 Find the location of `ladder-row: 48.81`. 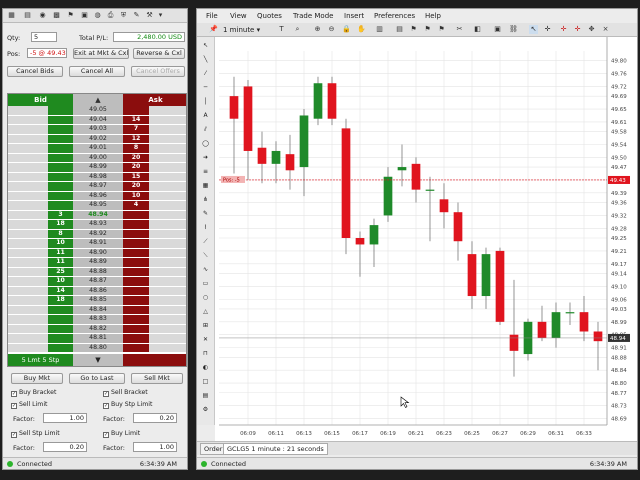

ladder-row: 48.81 is located at coordinates (97, 338).